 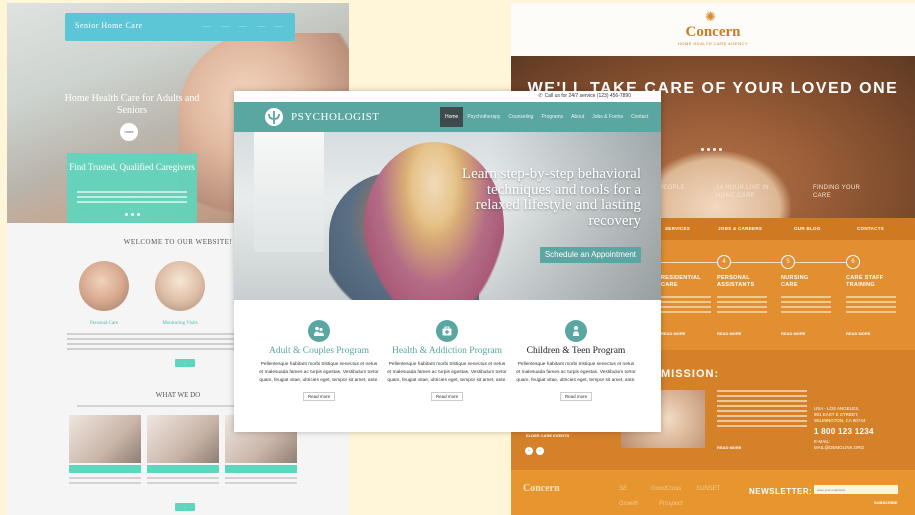 I want to click on nav-item-jobs: JOBS & CAREERS, so click(x=740, y=228).